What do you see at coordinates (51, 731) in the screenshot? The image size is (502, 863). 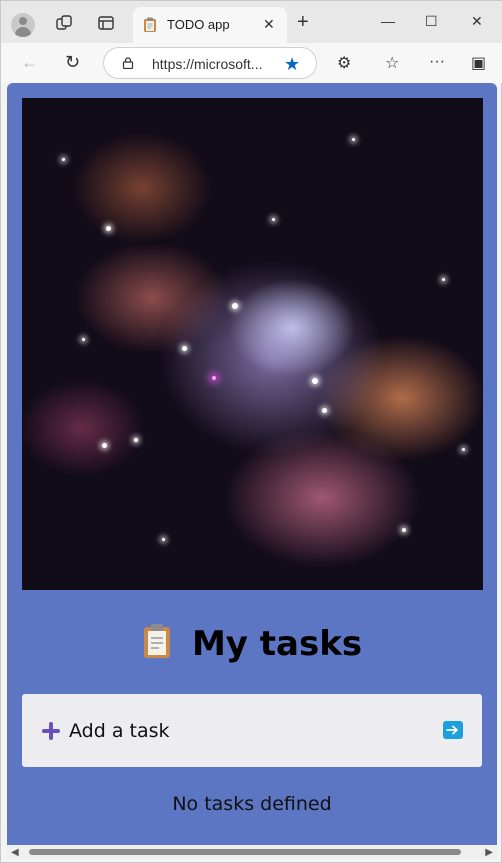 I see `plus-icon` at bounding box center [51, 731].